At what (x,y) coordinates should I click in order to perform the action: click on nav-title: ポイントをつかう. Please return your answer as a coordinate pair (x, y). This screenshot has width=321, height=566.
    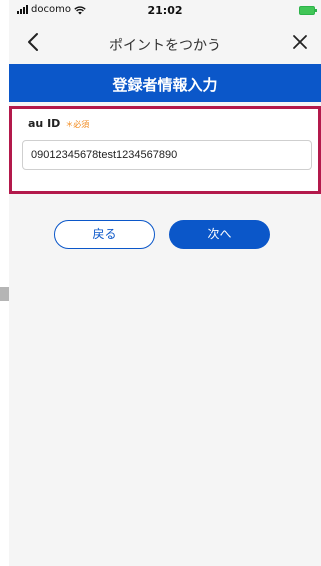
    Looking at the image, I should click on (165, 46).